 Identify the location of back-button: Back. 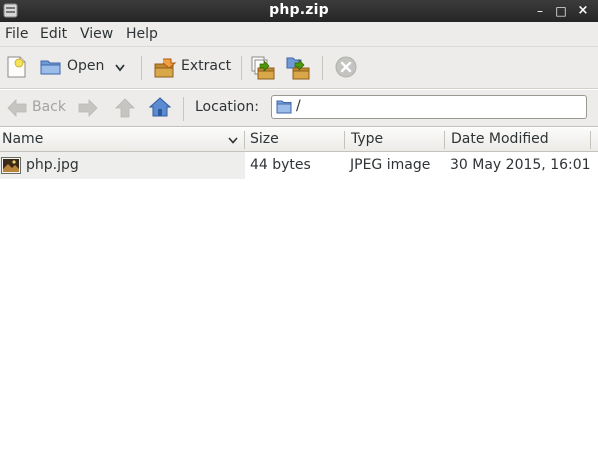
(38, 108).